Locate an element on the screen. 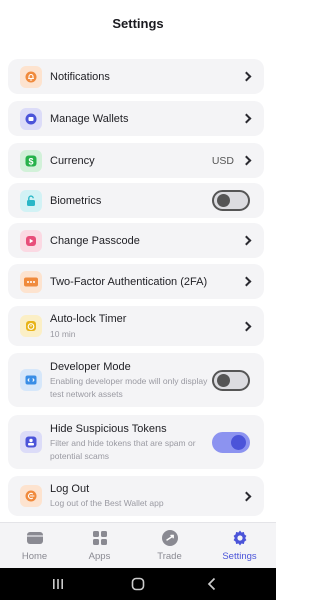  row-label: Notifications is located at coordinates (80, 76).